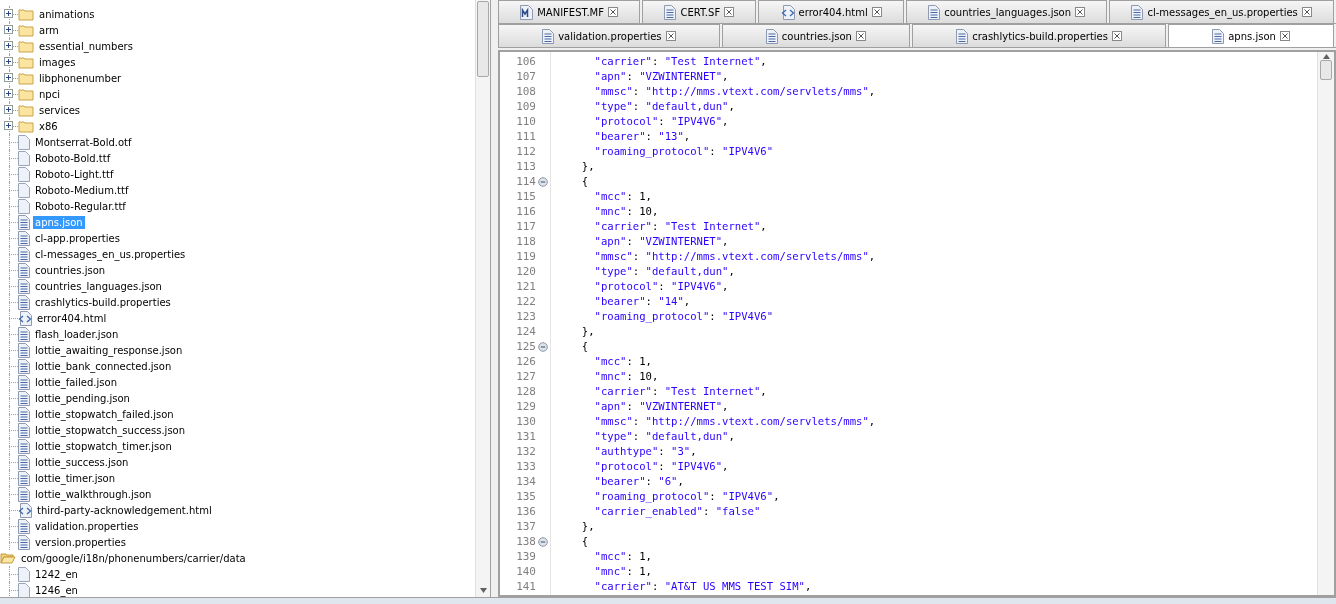 The image size is (1336, 604). What do you see at coordinates (48, 126) in the screenshot?
I see `tree-item: x86` at bounding box center [48, 126].